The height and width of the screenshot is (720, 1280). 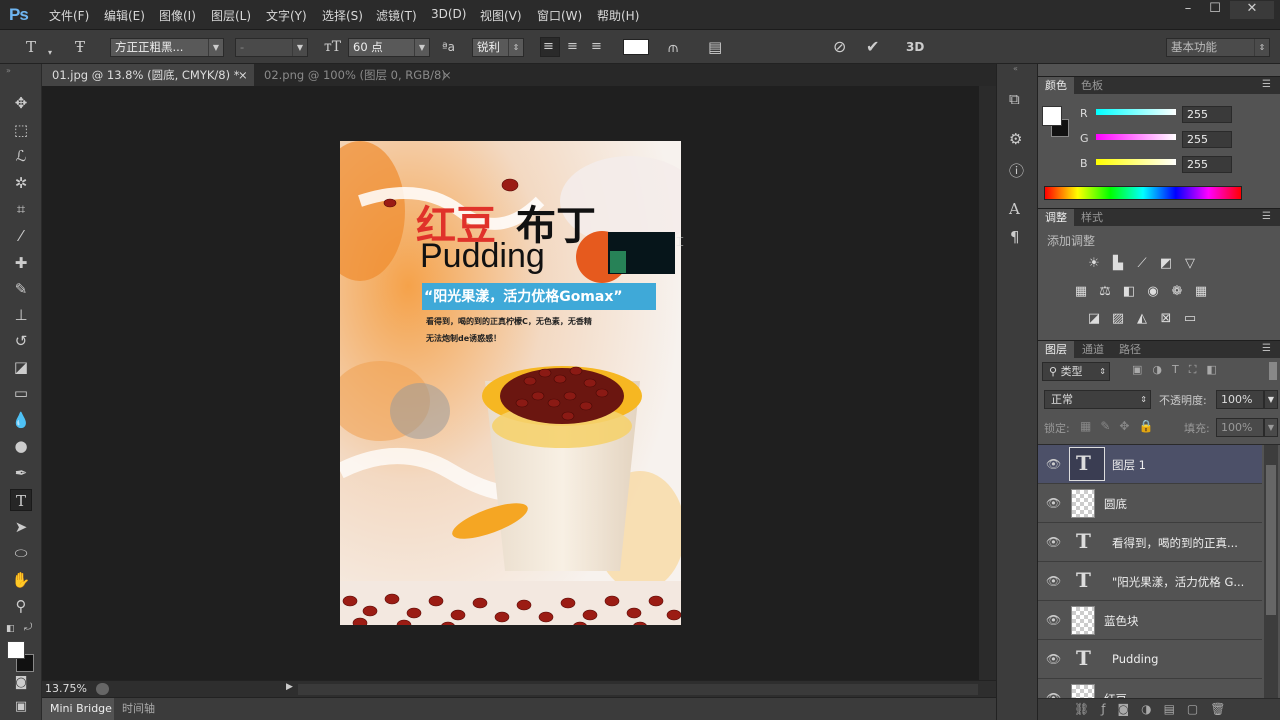 I want to click on tab-mini-bridge: Mini Bridge, so click(x=78, y=709).